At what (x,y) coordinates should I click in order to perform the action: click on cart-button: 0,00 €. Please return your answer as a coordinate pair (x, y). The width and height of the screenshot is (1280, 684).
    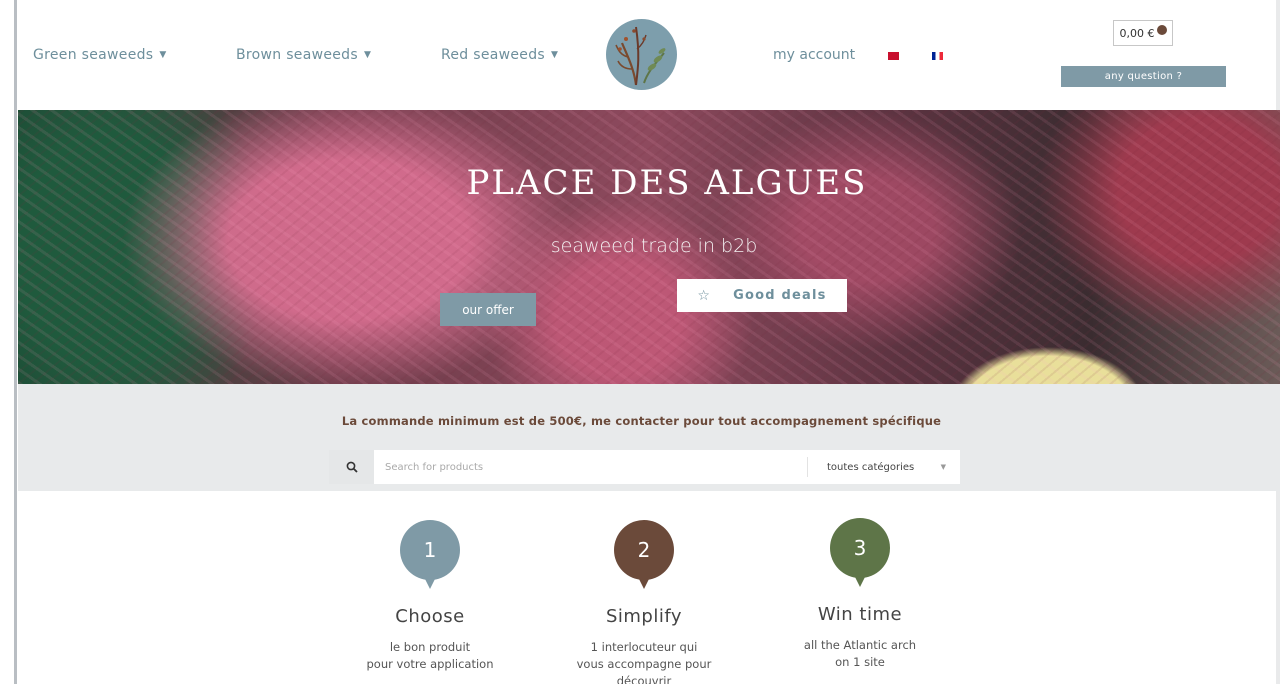
    Looking at the image, I should click on (1143, 33).